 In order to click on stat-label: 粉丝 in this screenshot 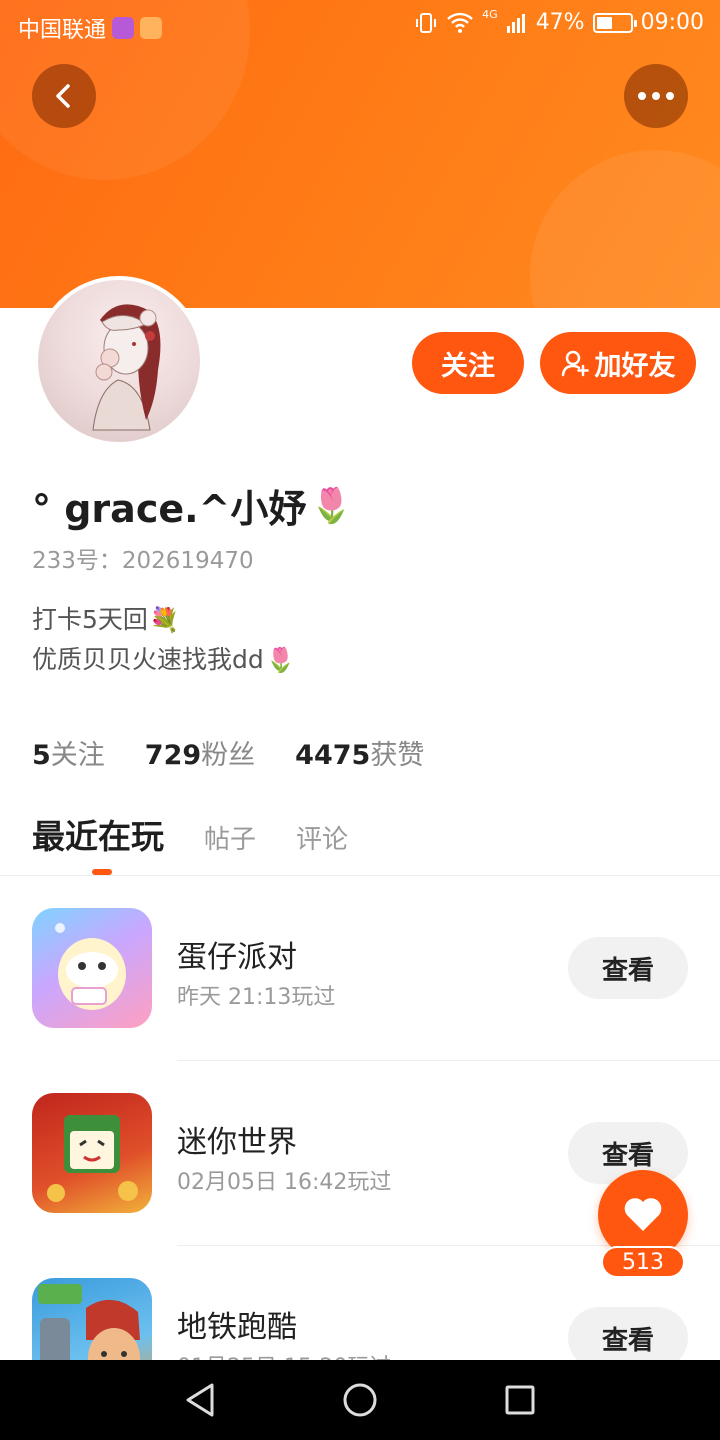, I will do `click(228, 755)`.